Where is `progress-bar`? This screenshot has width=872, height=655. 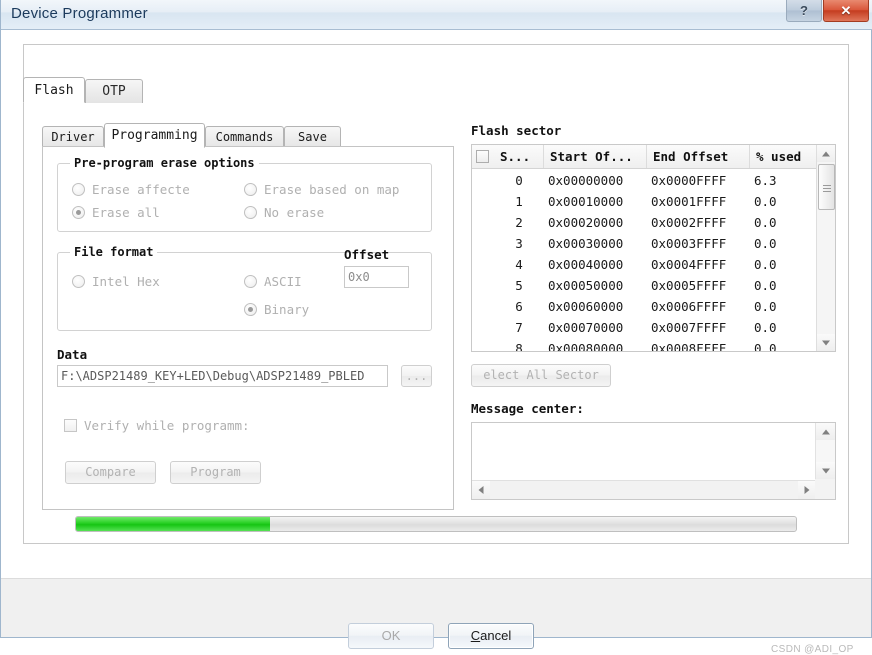
progress-bar is located at coordinates (436, 524).